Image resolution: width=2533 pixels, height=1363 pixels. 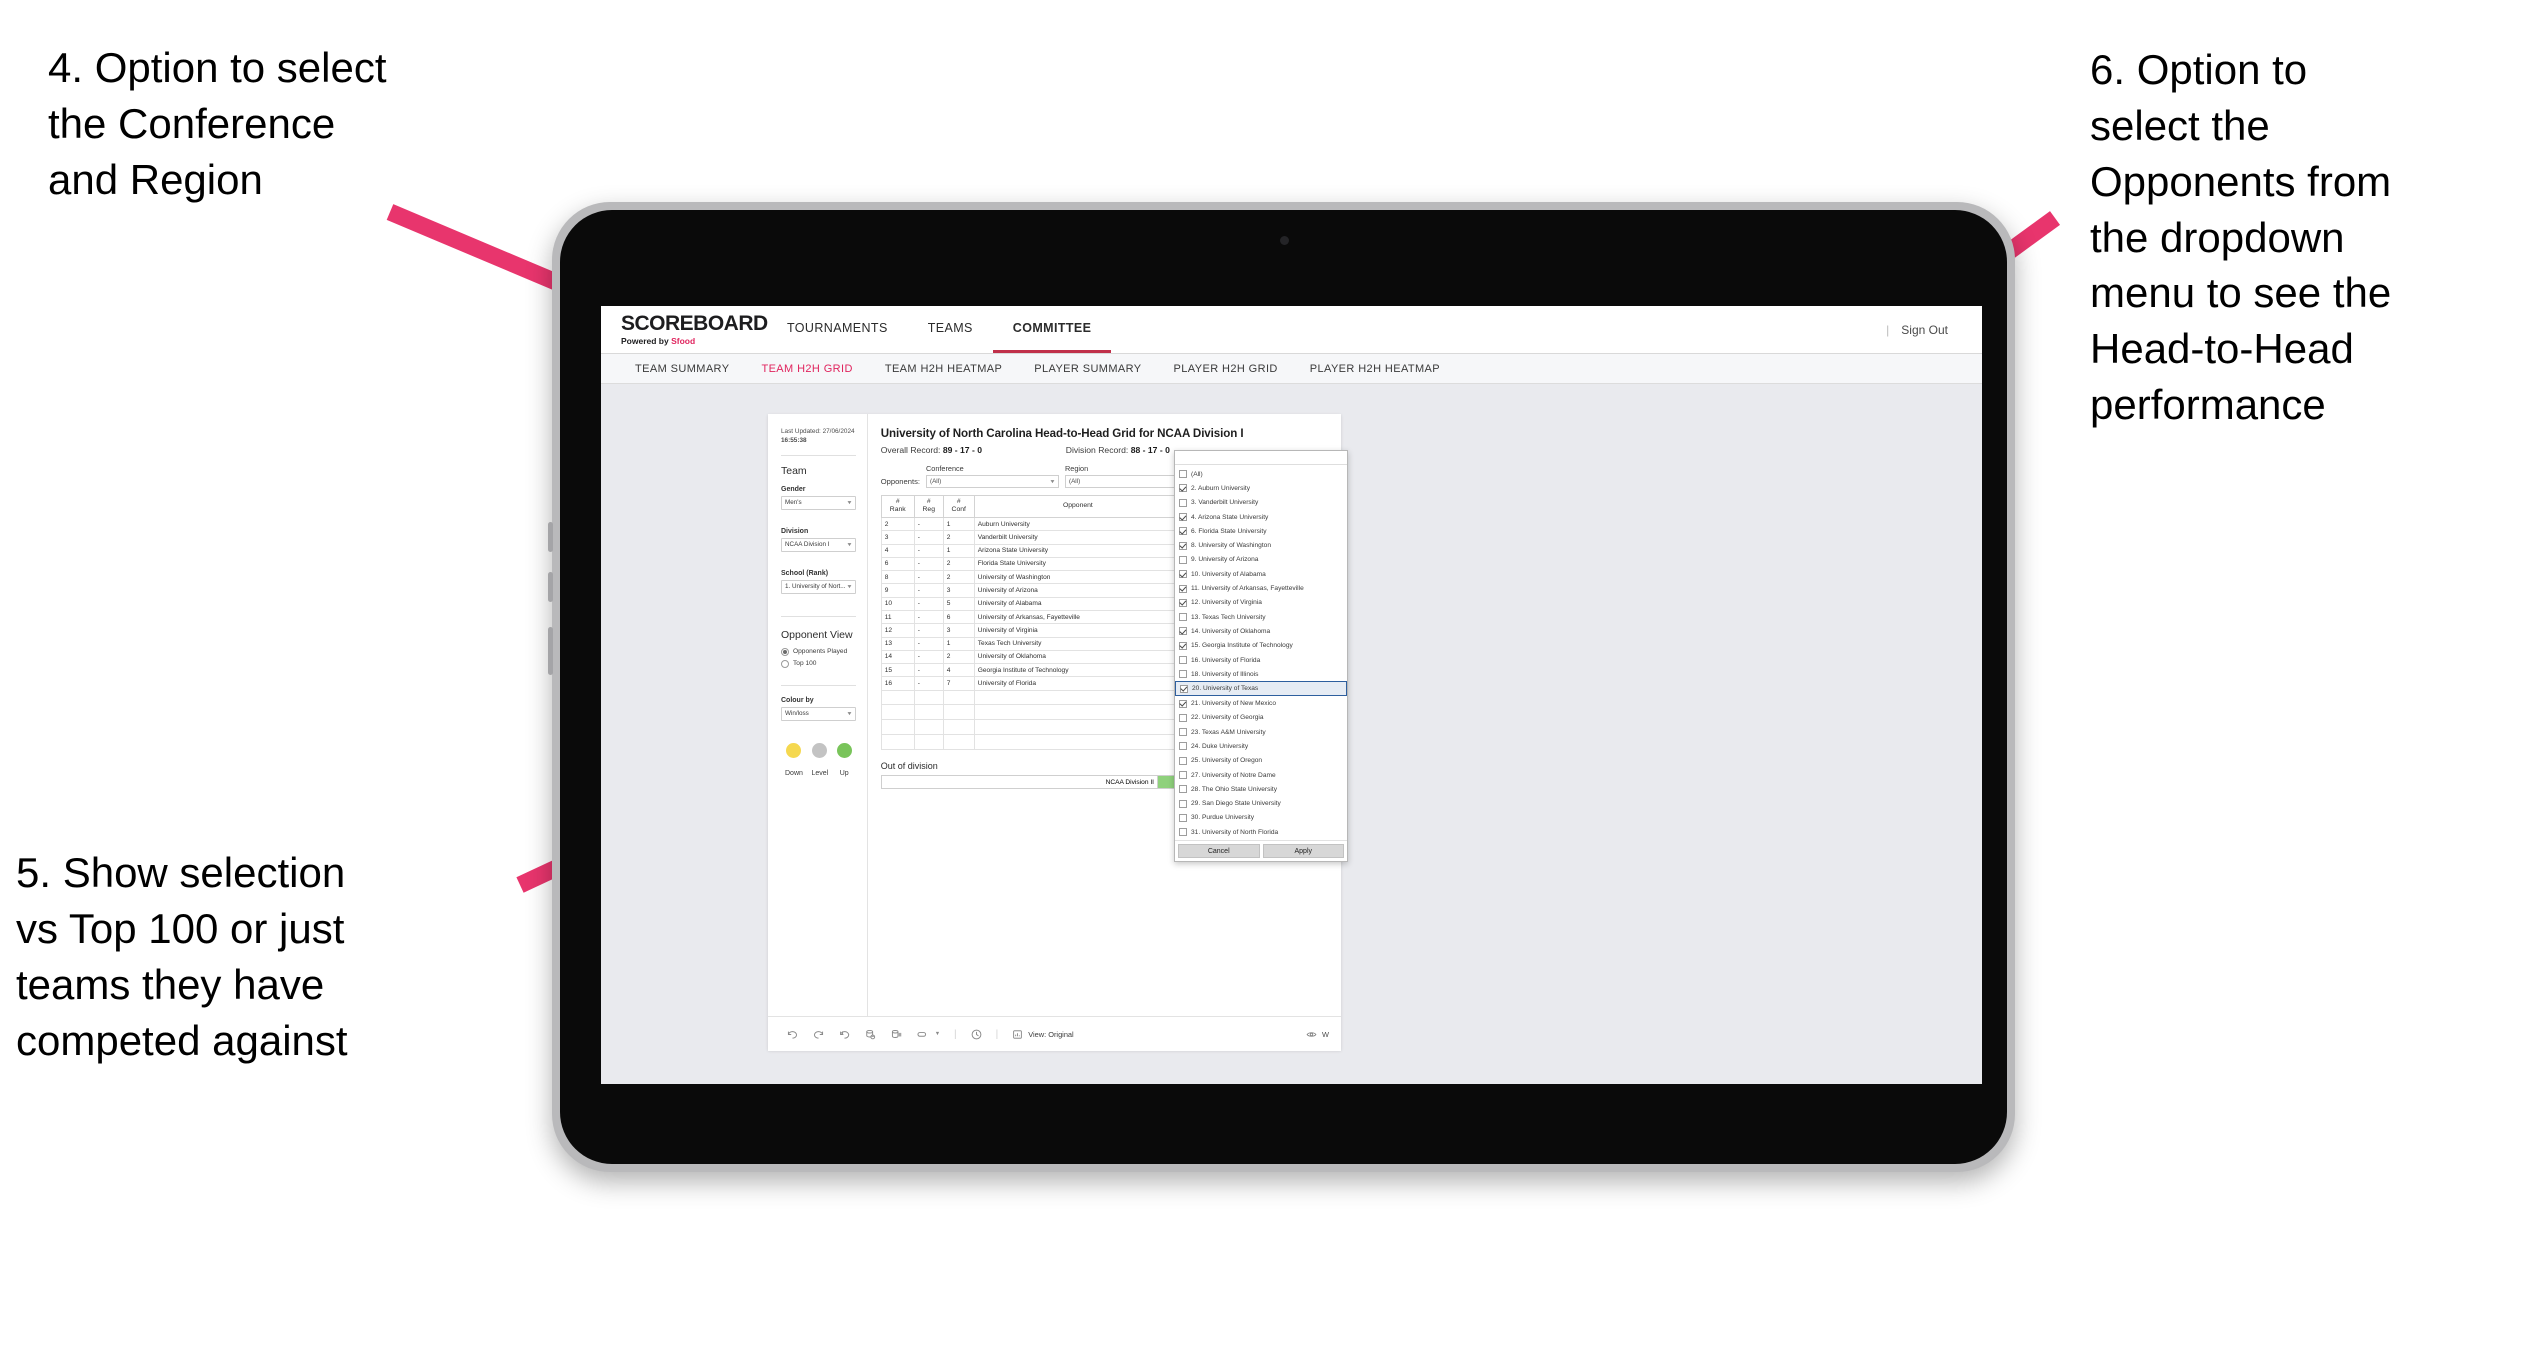 What do you see at coordinates (1261, 660) in the screenshot?
I see `opponent-option: 16. University of Florida` at bounding box center [1261, 660].